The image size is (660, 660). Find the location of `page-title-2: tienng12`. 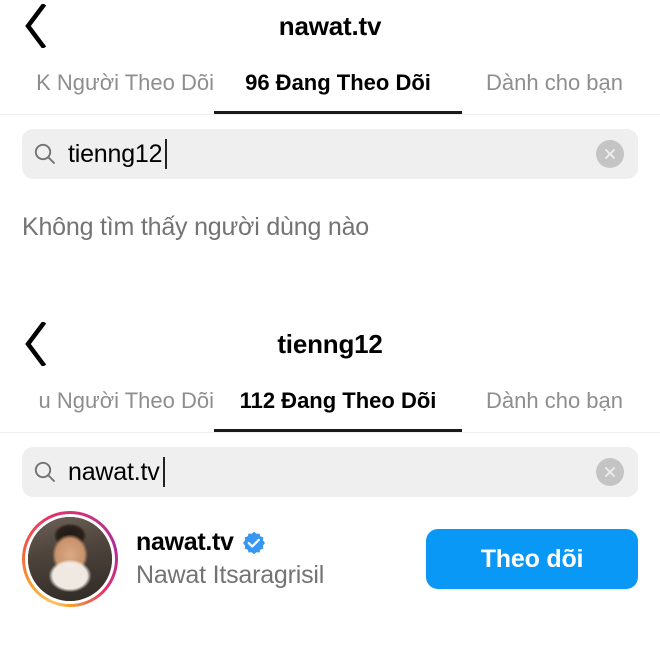

page-title-2: tienng12 is located at coordinates (330, 344).